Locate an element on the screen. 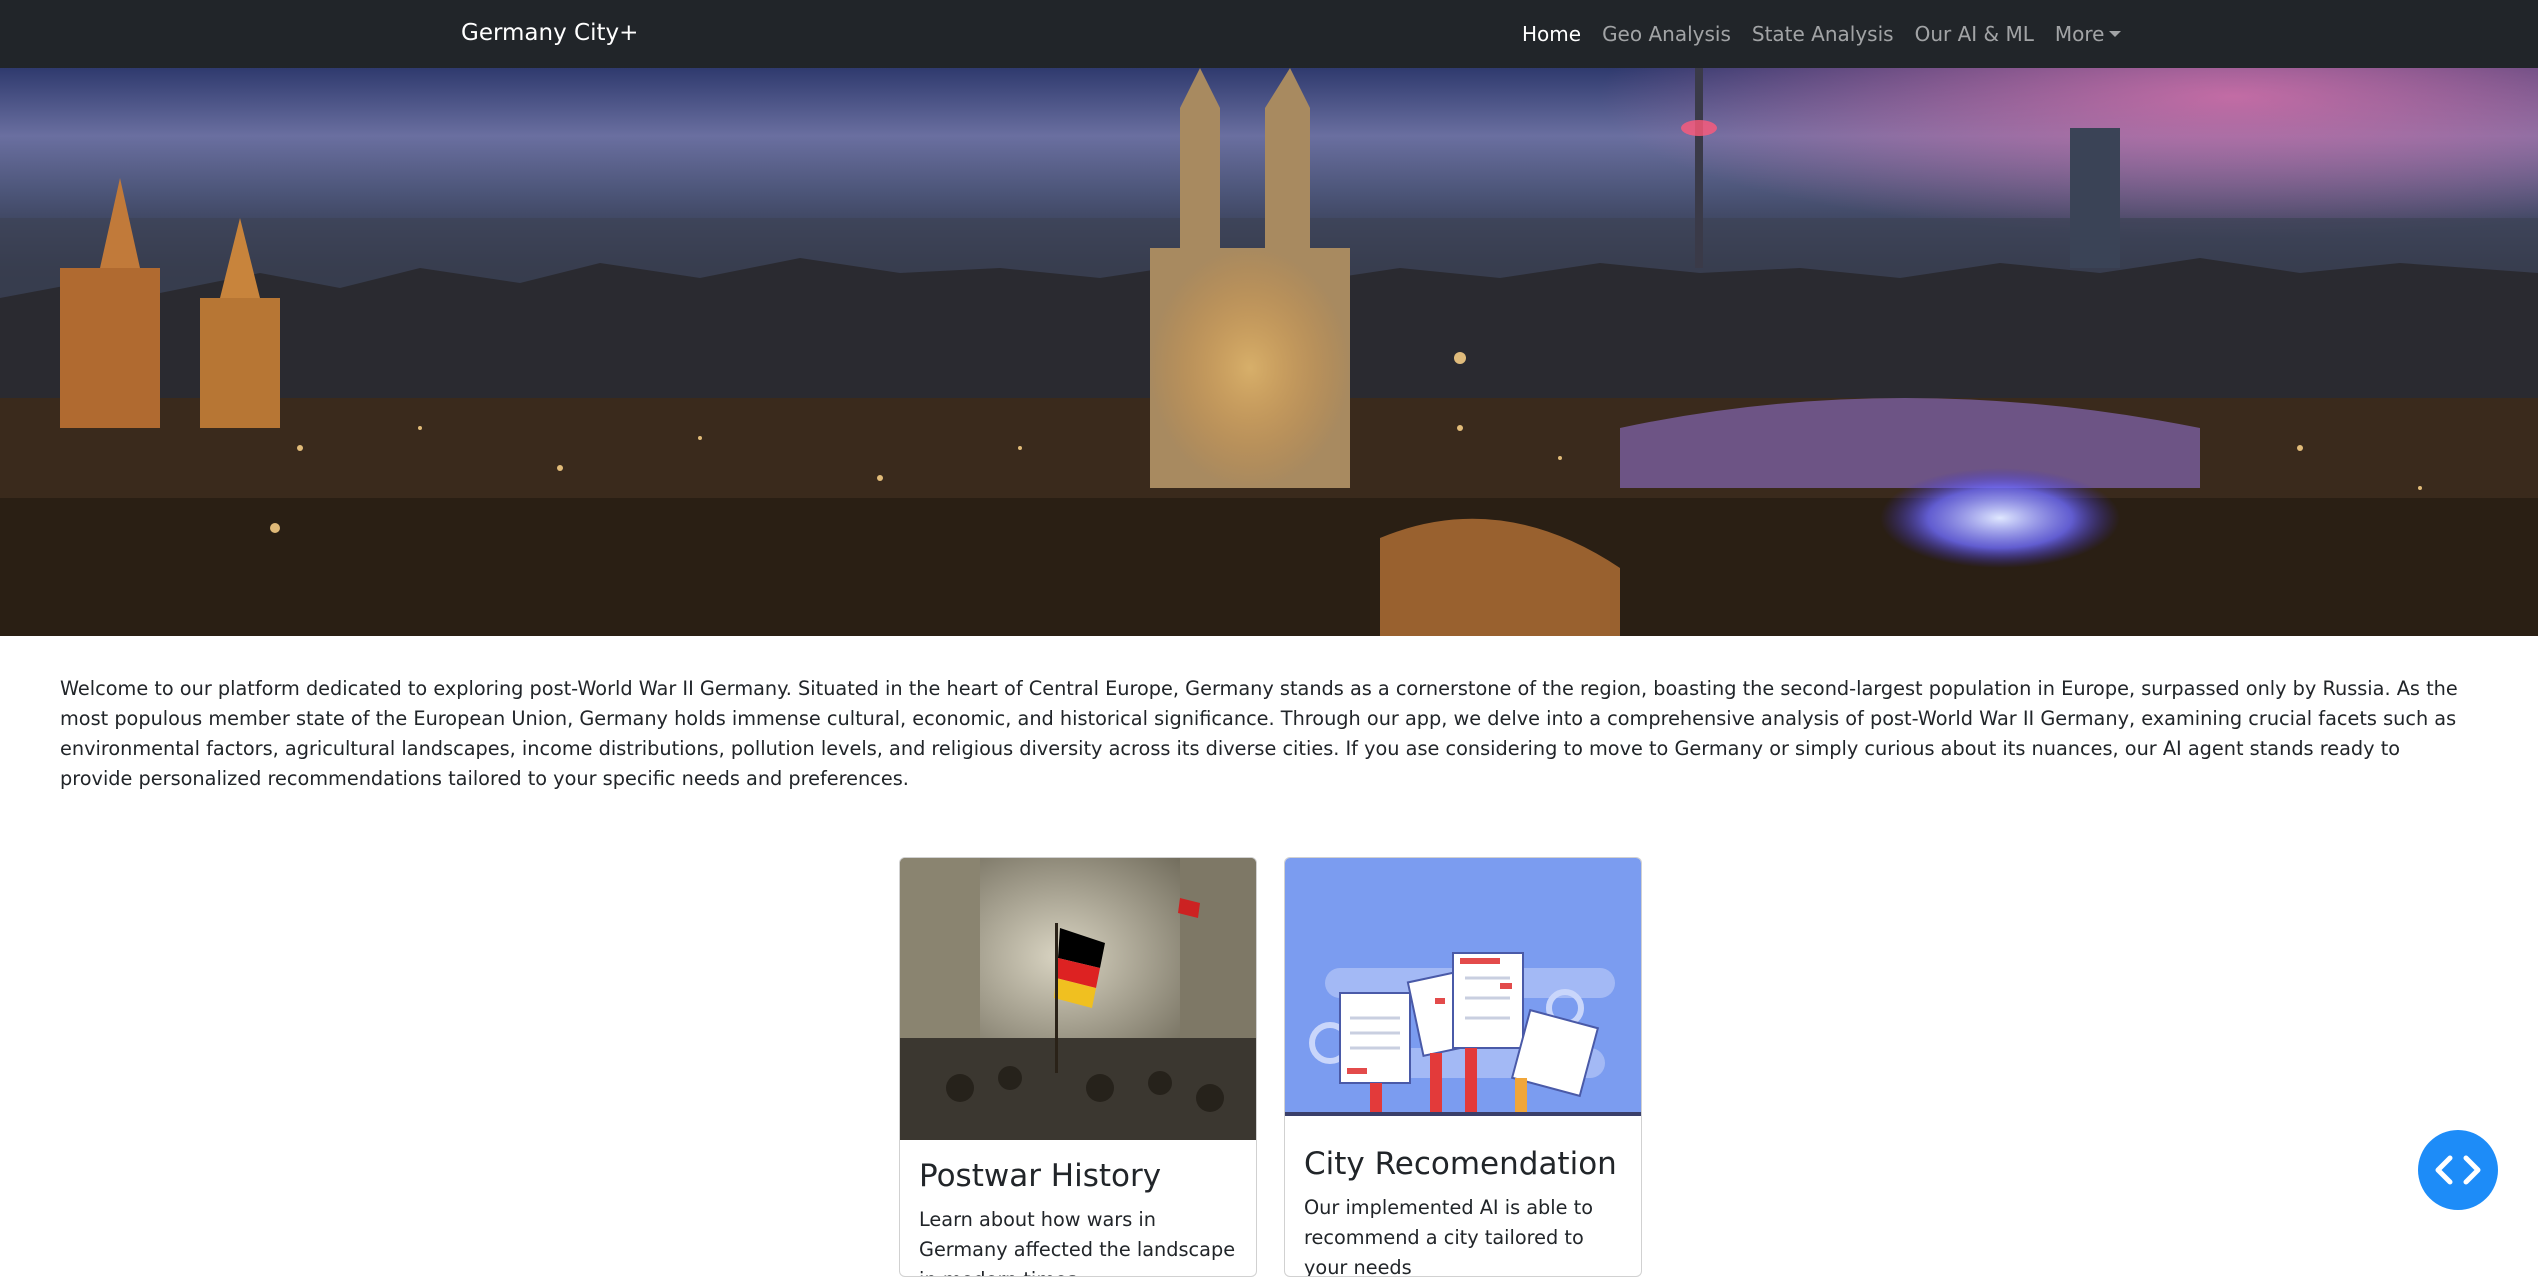  code-chevrons-icon is located at coordinates (2458, 1170).